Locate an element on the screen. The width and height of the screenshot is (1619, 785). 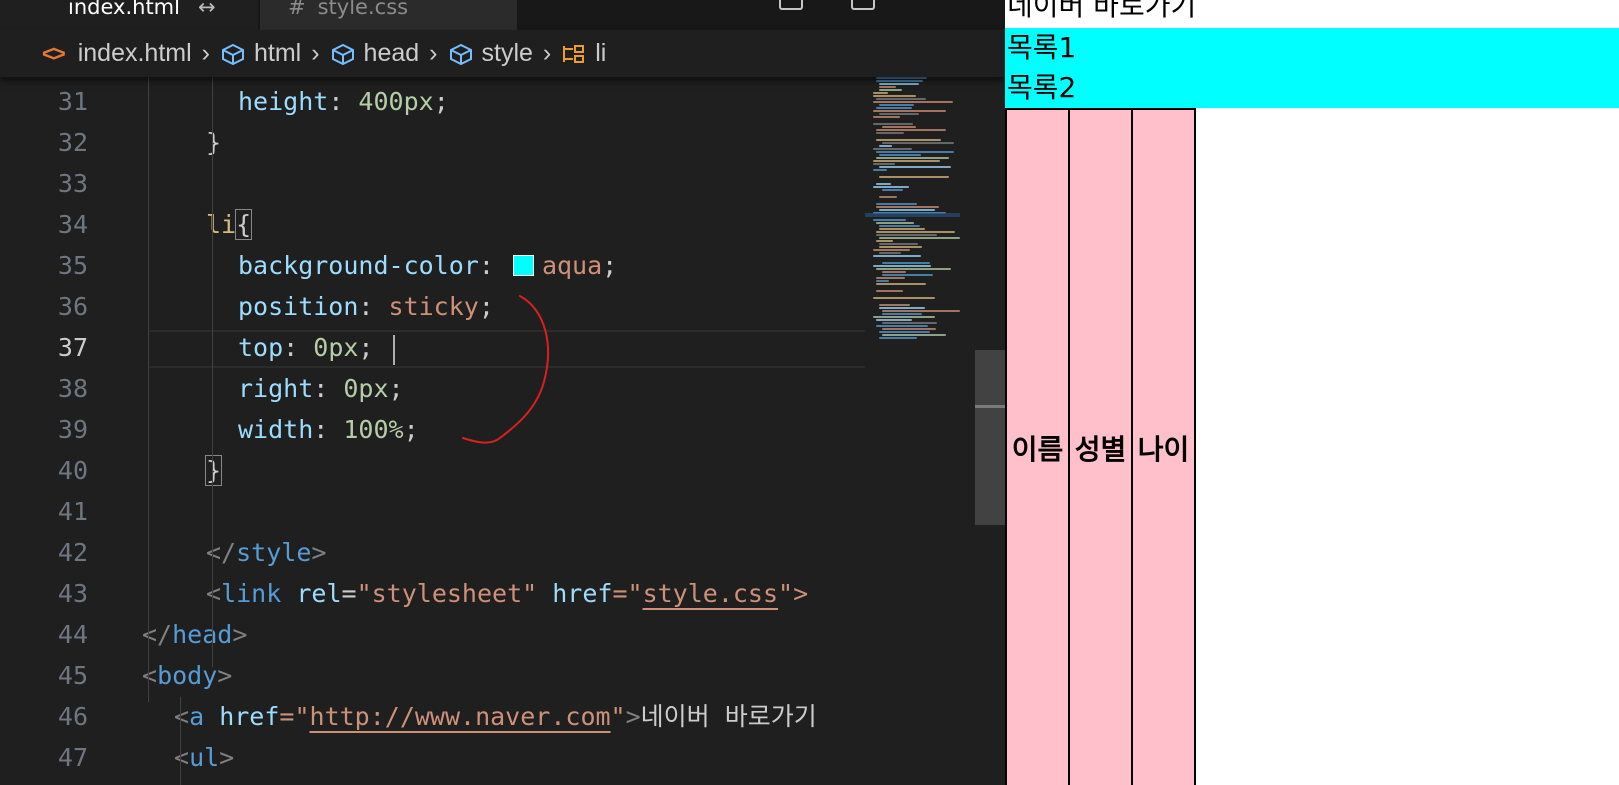
code-token: ul is located at coordinates (204, 757).